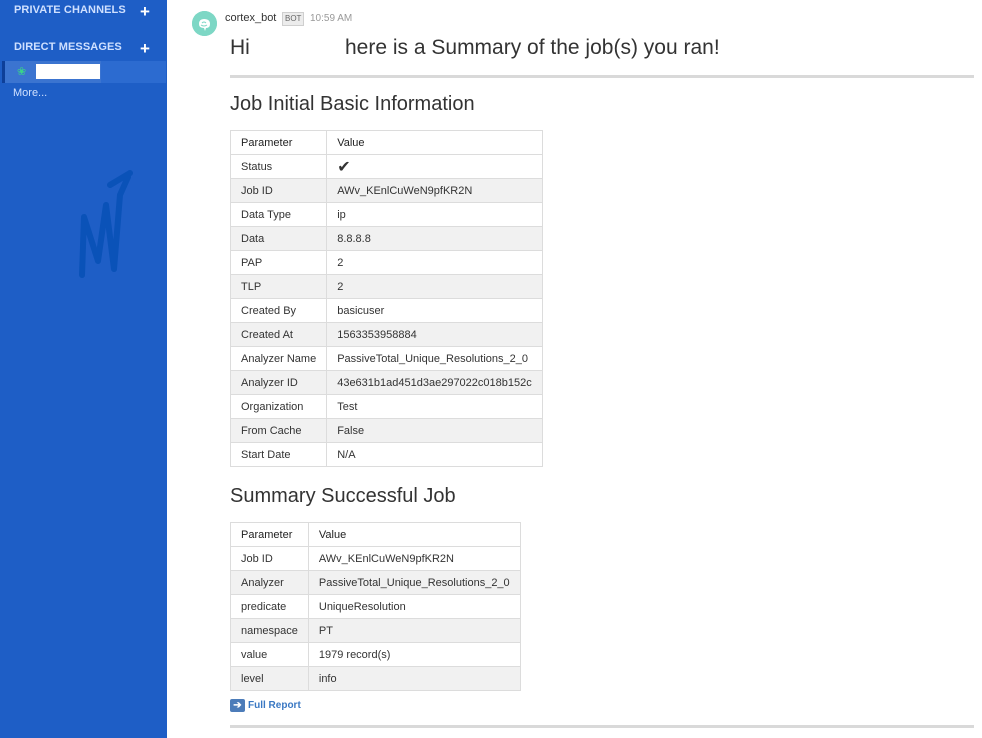  What do you see at coordinates (434, 310) in the screenshot?
I see `value-cell: basicuser` at bounding box center [434, 310].